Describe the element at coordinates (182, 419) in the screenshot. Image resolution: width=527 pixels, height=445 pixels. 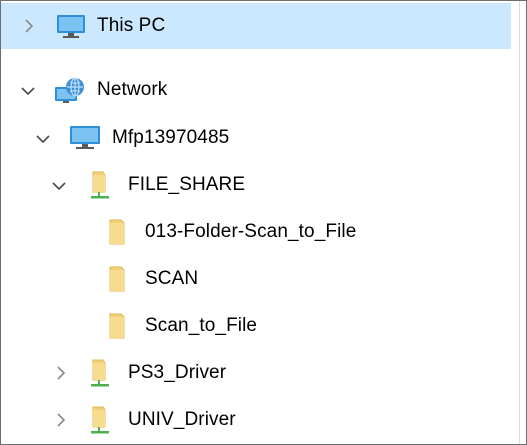
I see `tree-item-label: UNIV_Driver` at that location.